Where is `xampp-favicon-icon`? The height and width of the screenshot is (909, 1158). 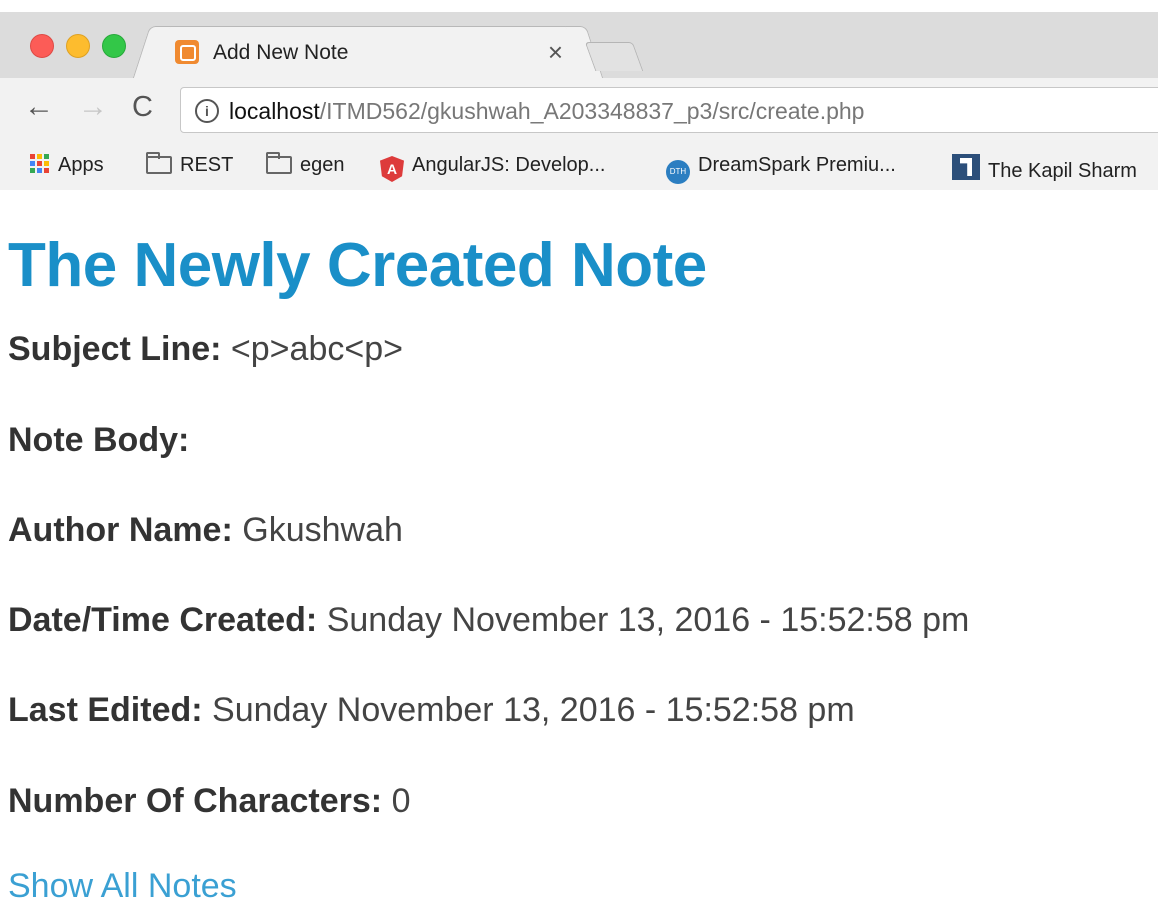
xampp-favicon-icon is located at coordinates (187, 52).